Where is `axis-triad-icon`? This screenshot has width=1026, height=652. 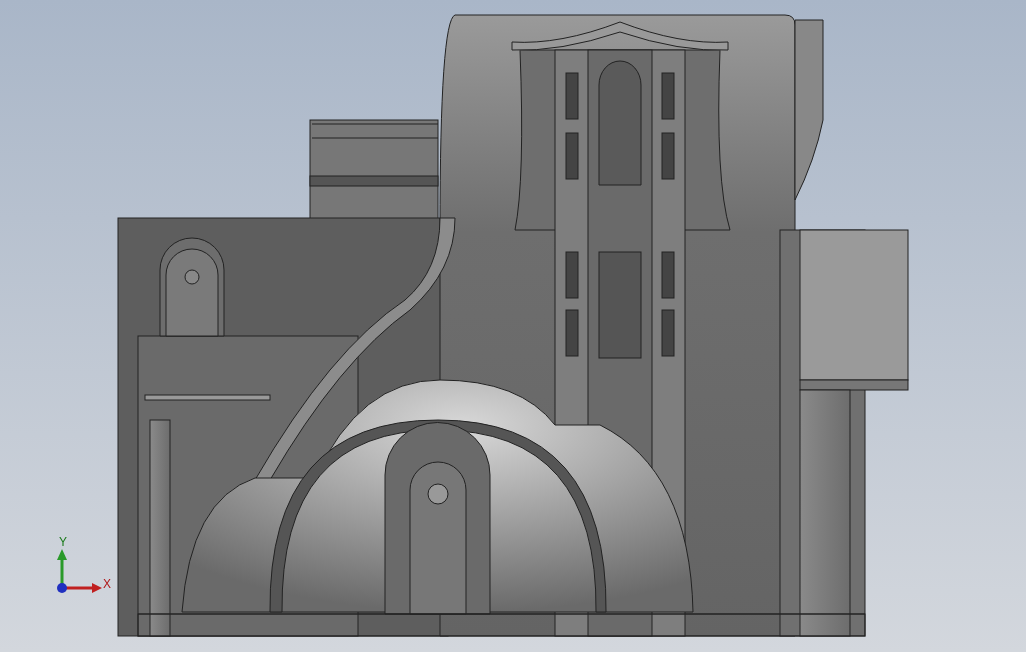 axis-triad-icon is located at coordinates (79, 571).